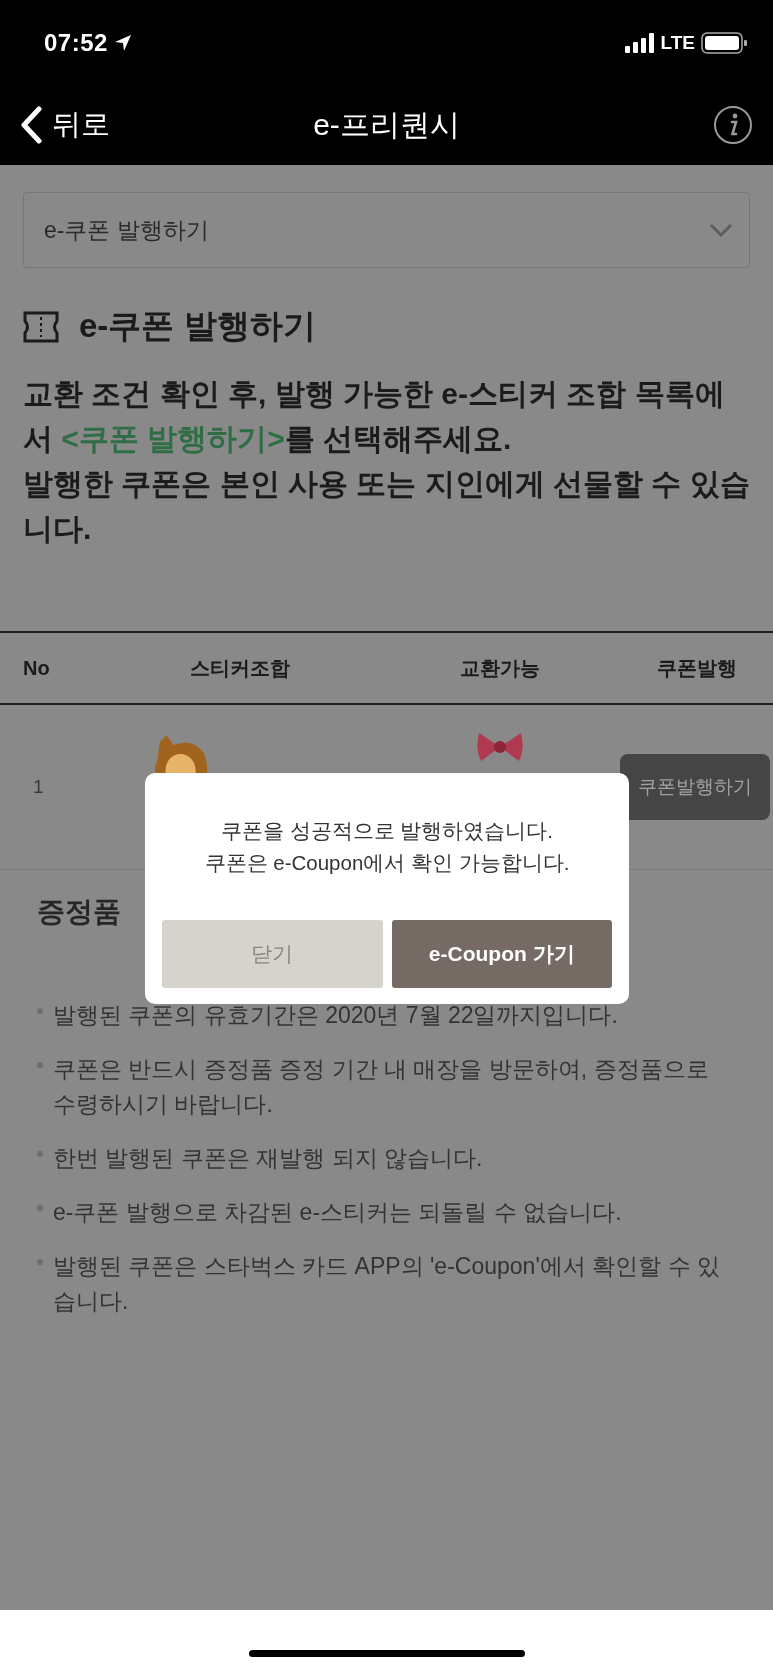  Describe the element at coordinates (724, 42) in the screenshot. I see `battery-icon` at that location.